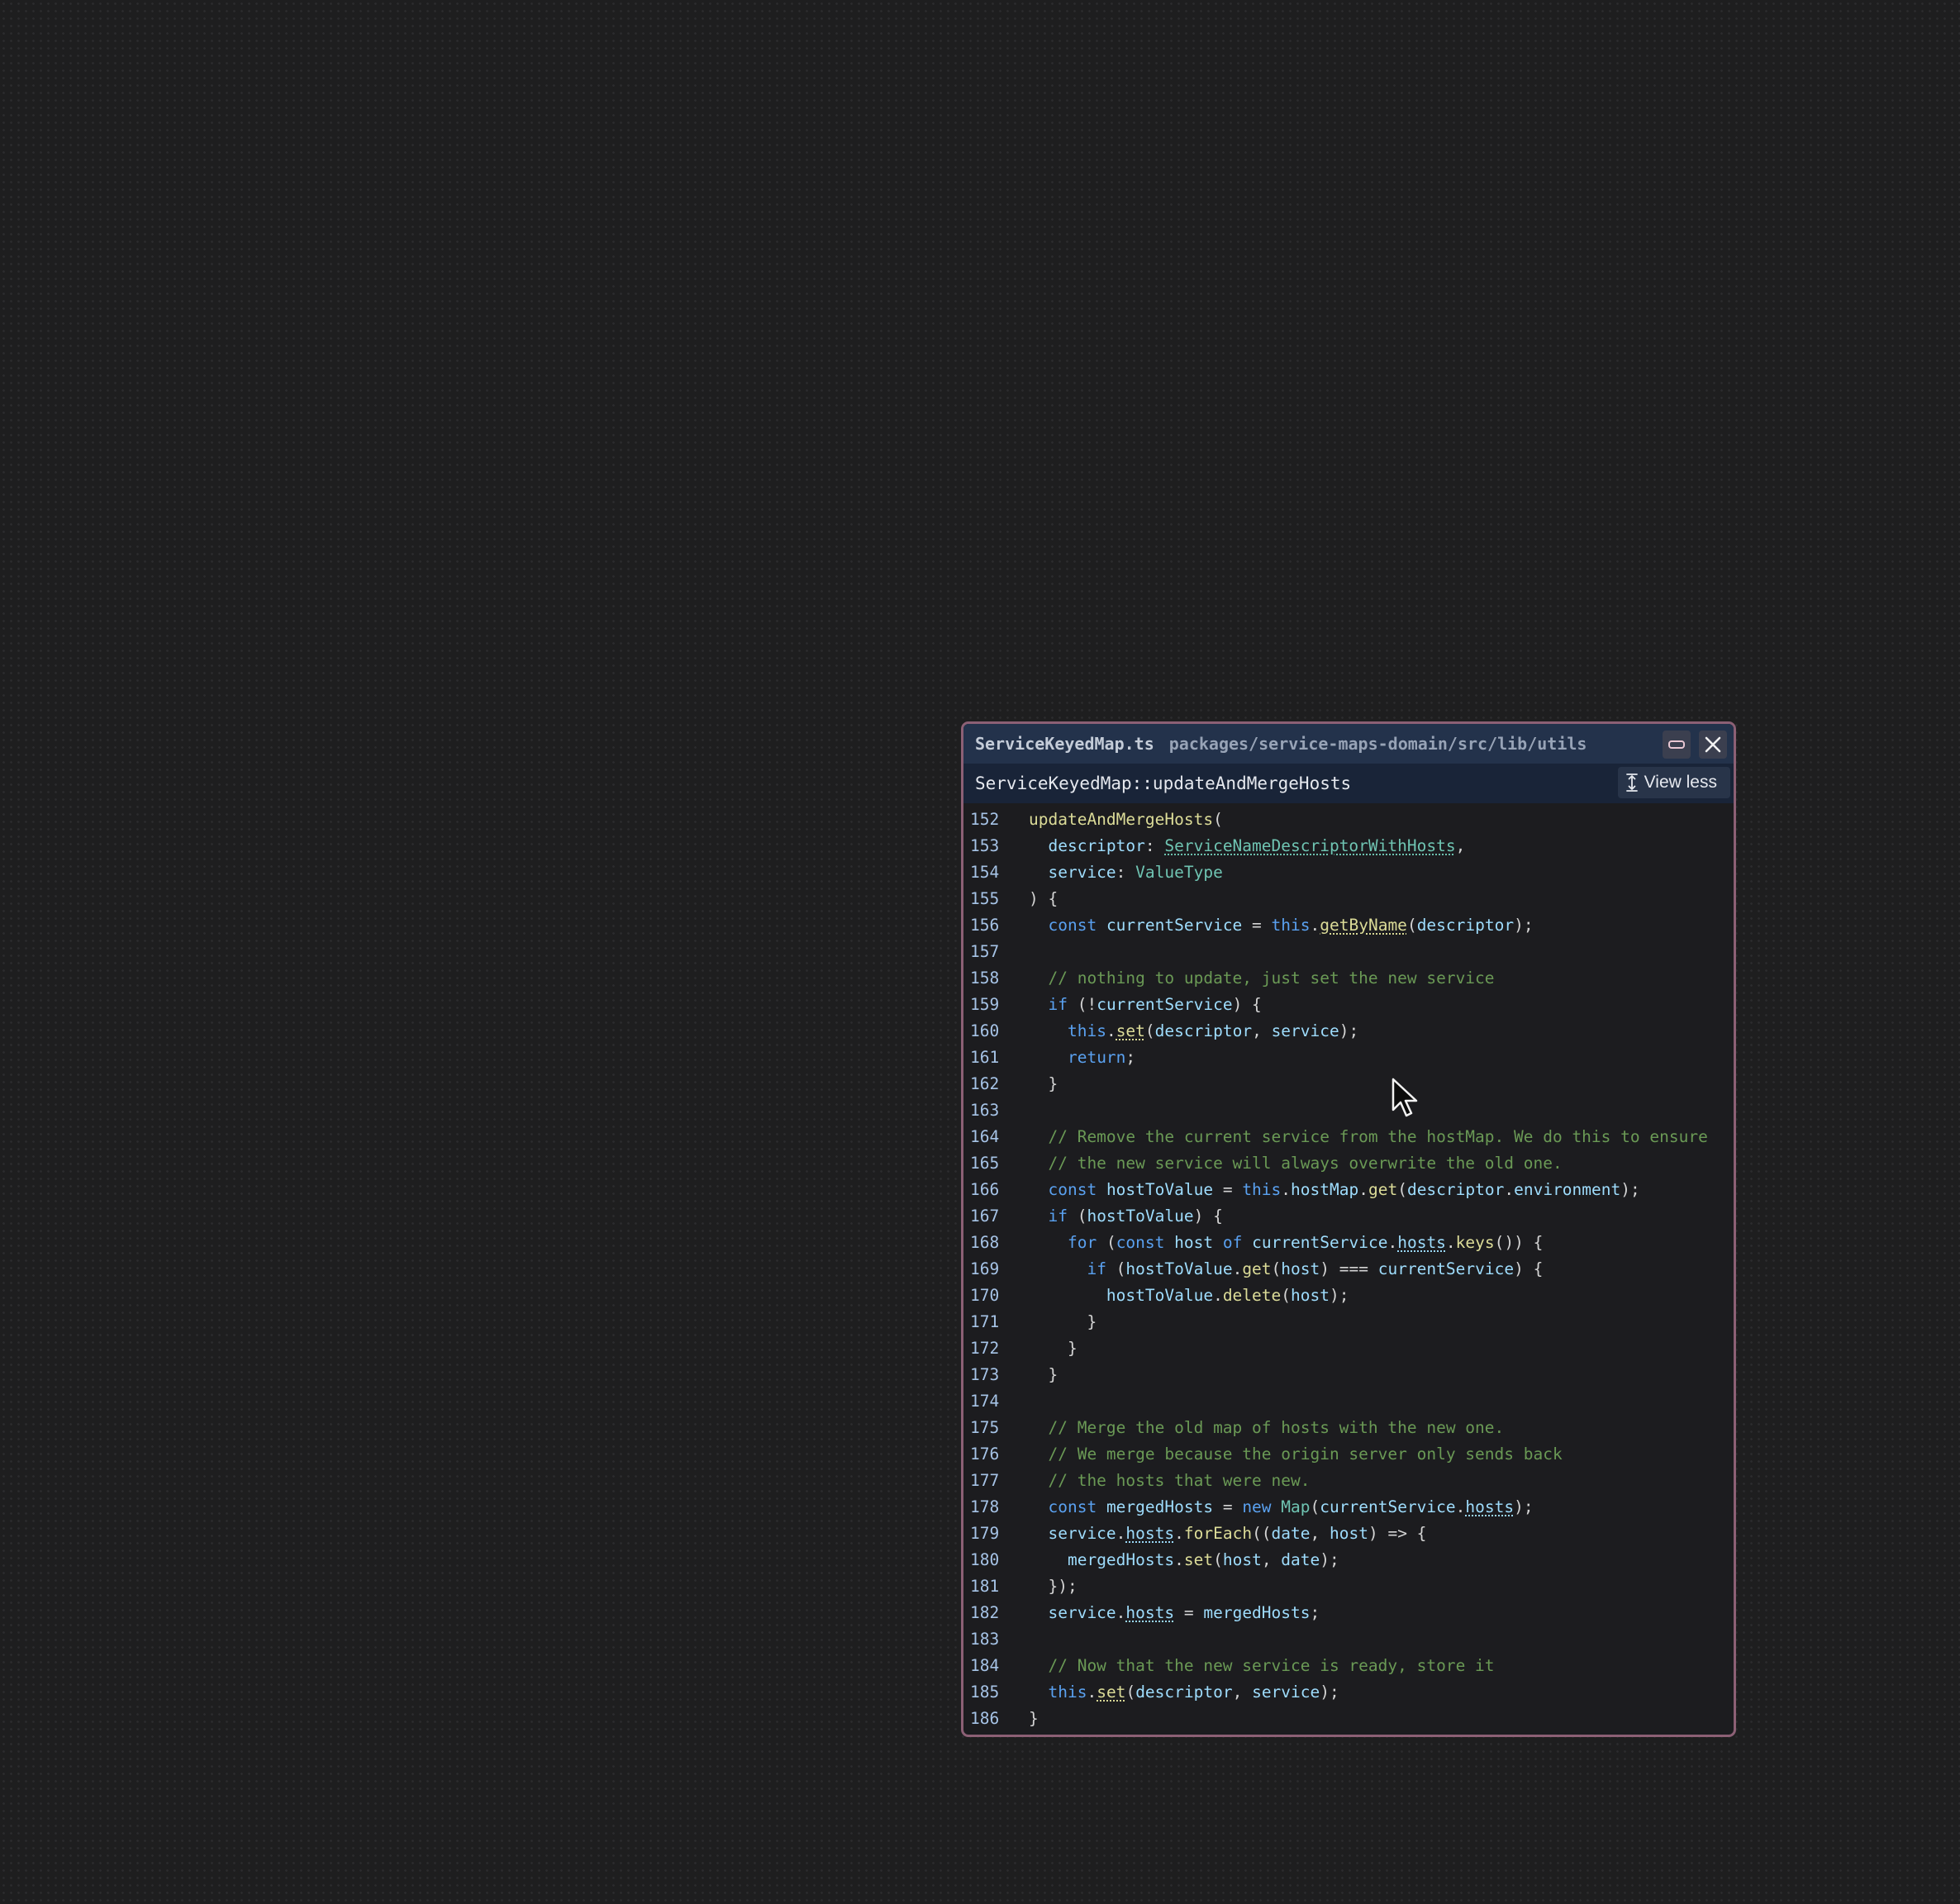  Describe the element at coordinates (1044, 1084) in the screenshot. I see `line-source: }` at that location.